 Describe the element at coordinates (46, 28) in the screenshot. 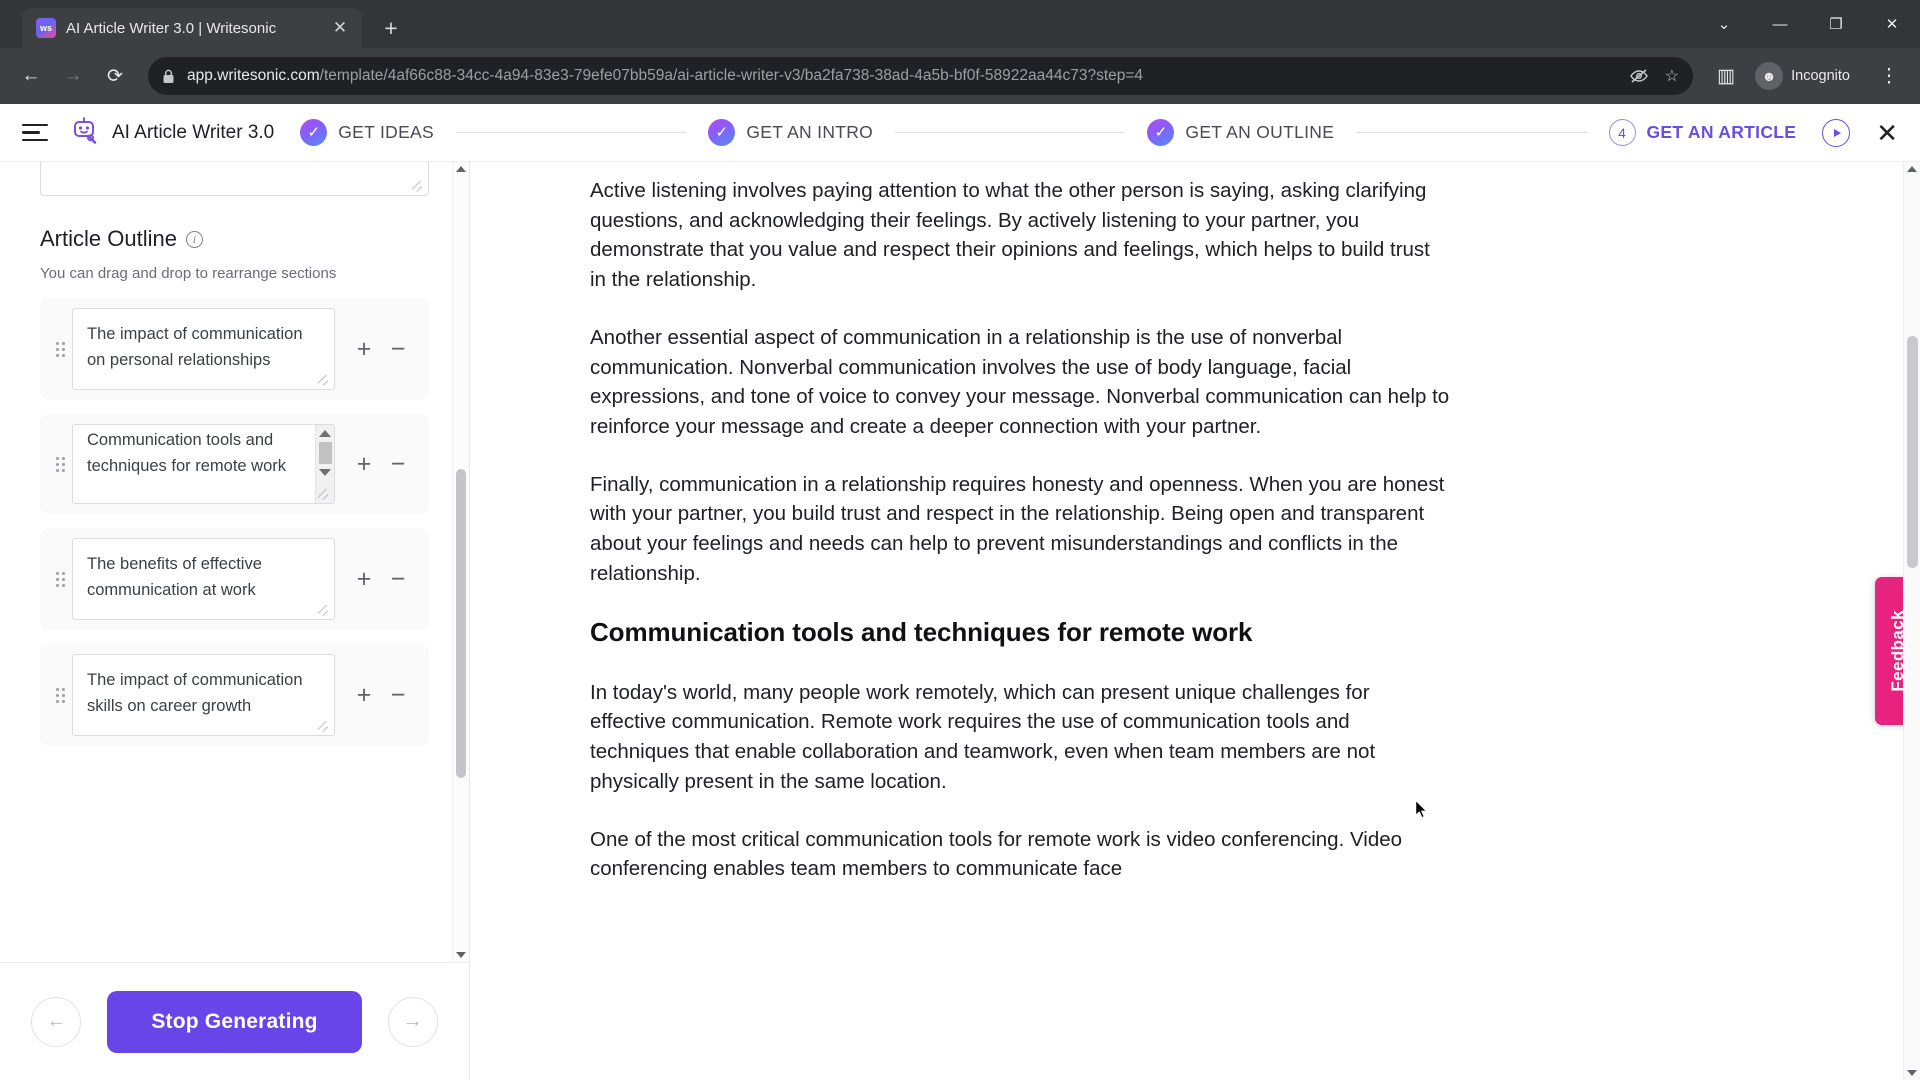

I see `favicon-writesonic: ws` at that location.